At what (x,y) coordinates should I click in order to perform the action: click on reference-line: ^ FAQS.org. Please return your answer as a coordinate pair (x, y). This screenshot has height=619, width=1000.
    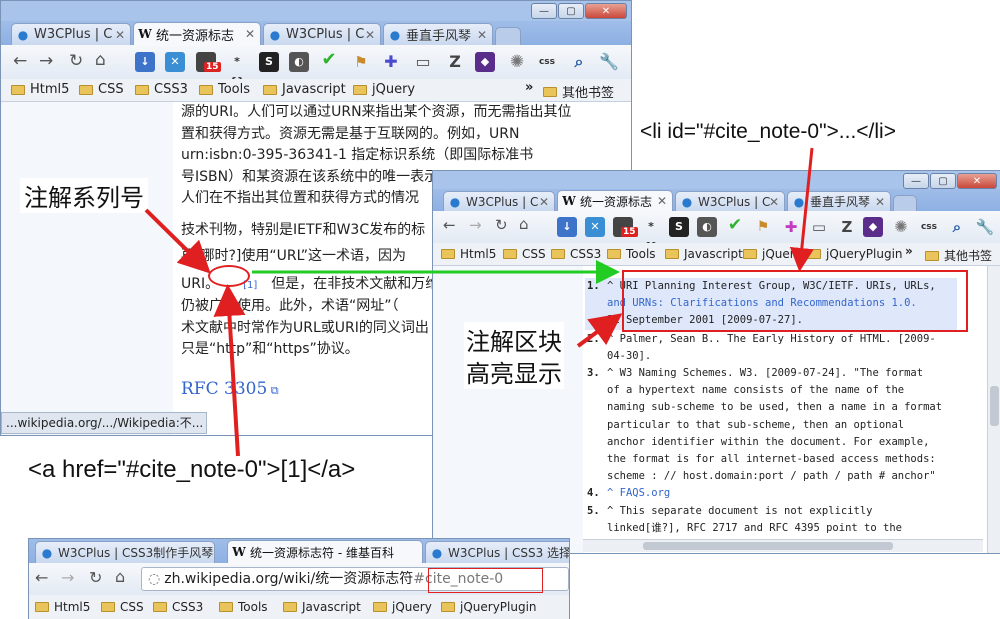
    Looking at the image, I should click on (797, 493).